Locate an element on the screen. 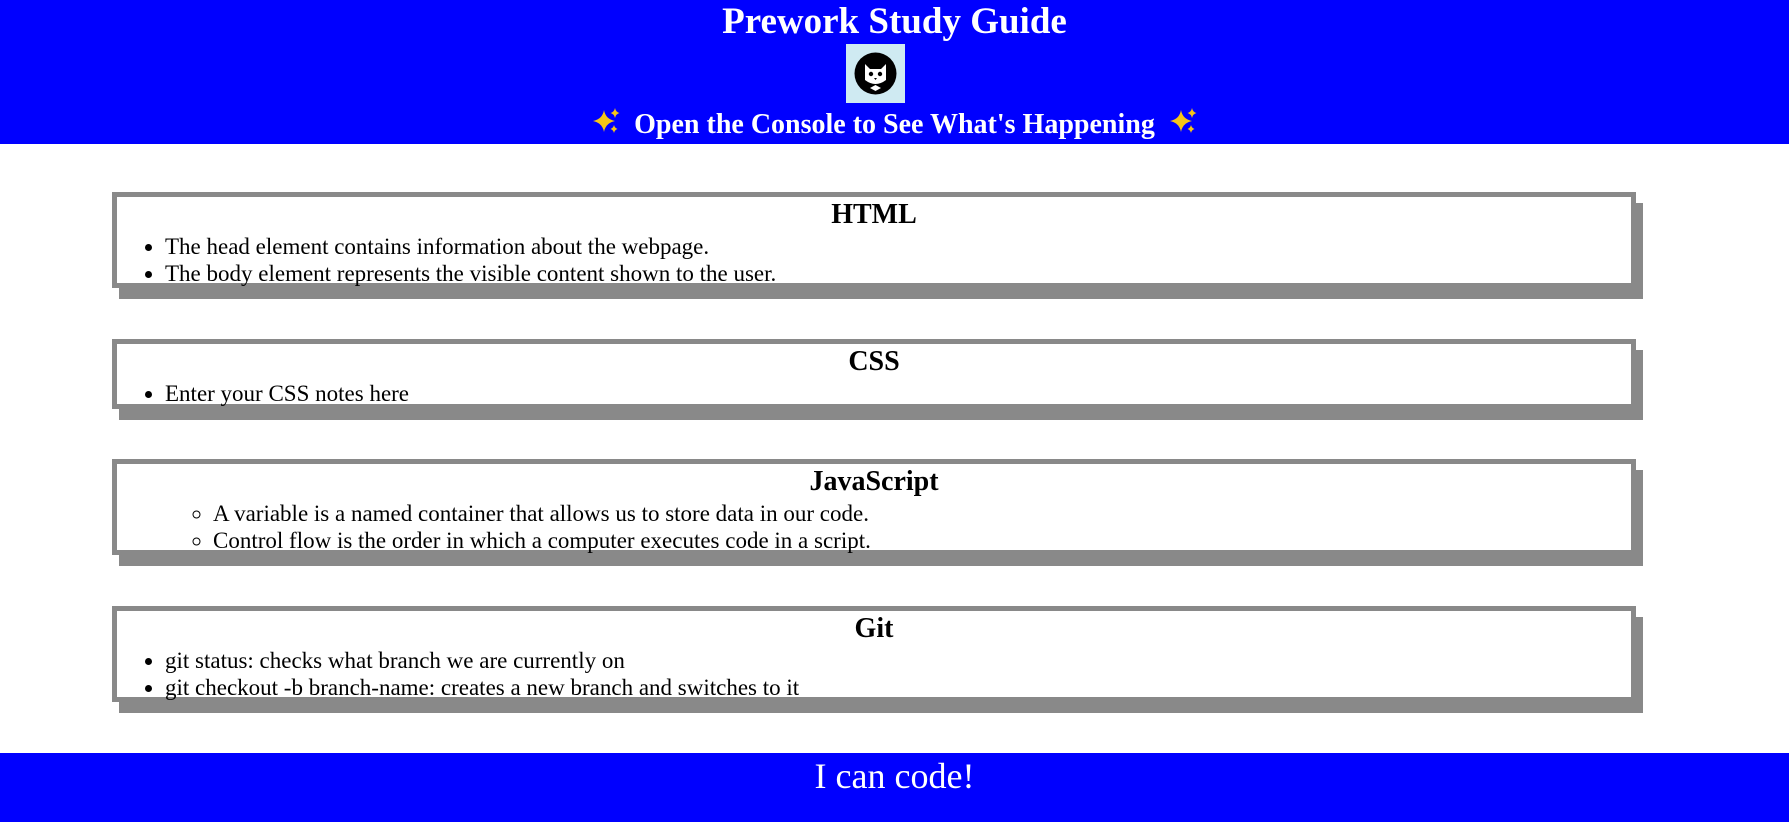  footer-text: I can code! is located at coordinates (894, 776).